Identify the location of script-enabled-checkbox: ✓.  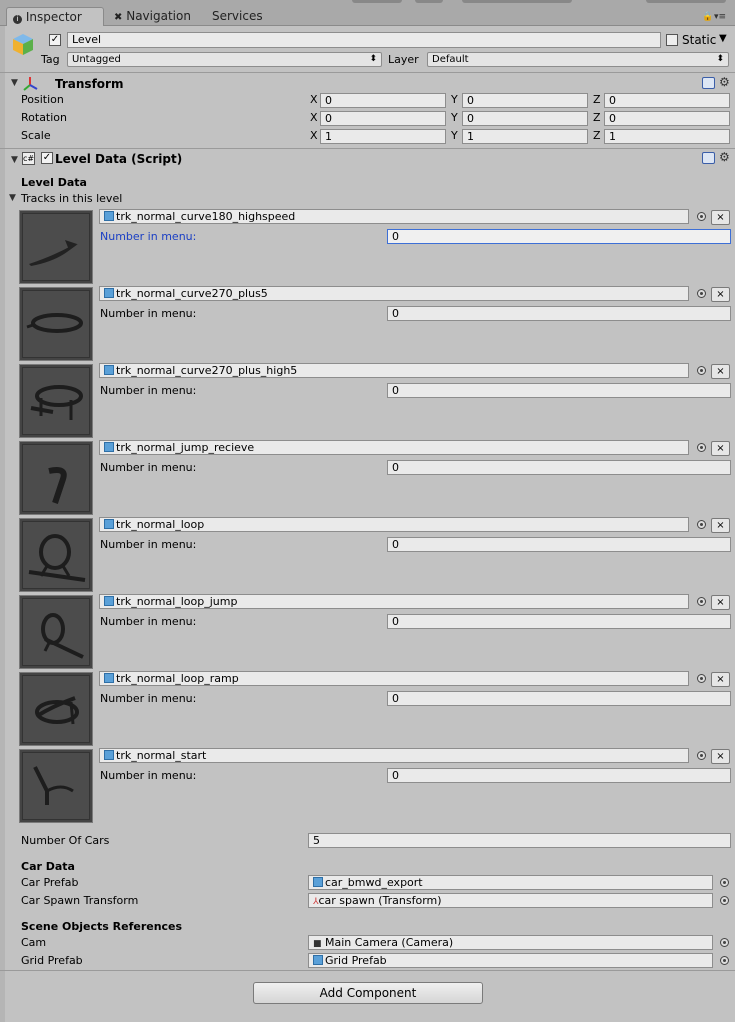
(47, 158).